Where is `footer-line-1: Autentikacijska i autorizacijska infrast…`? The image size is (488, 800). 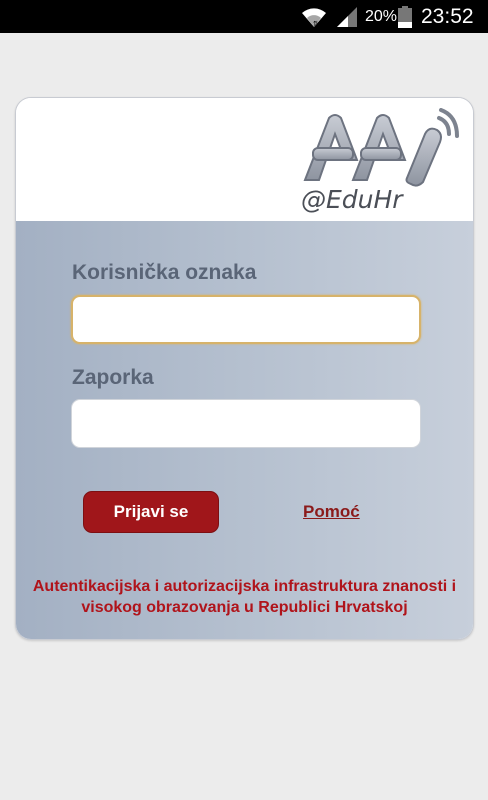
footer-line-1: Autentikacijska i autorizacijska infrast… is located at coordinates (244, 586).